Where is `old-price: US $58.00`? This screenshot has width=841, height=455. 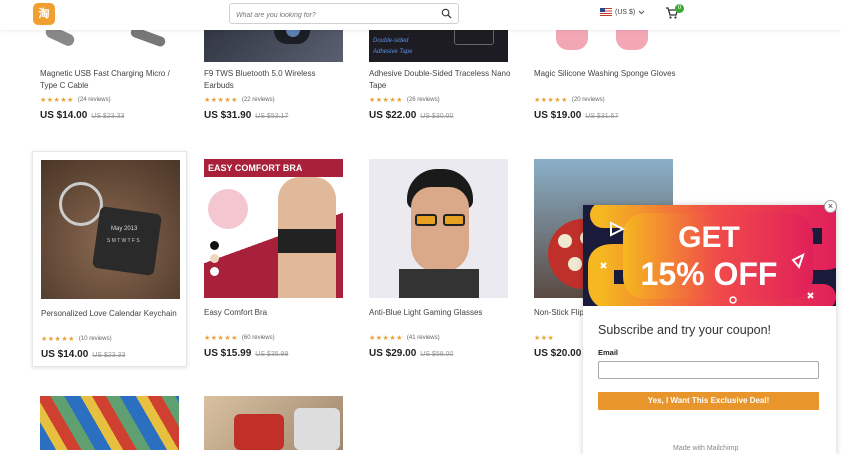
old-price: US $58.00 is located at coordinates (437, 354).